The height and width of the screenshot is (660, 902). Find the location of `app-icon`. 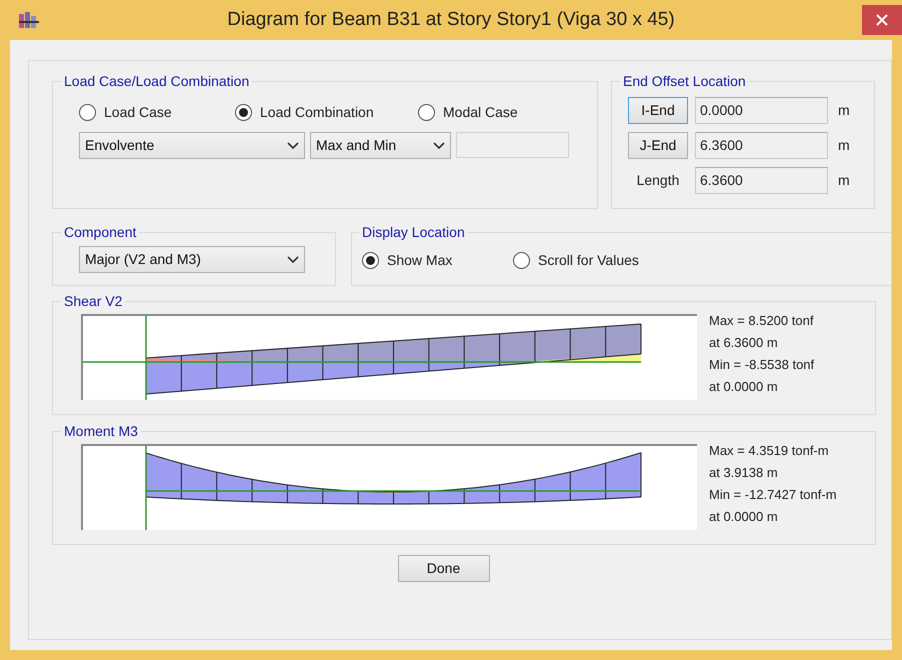

app-icon is located at coordinates (29, 20).